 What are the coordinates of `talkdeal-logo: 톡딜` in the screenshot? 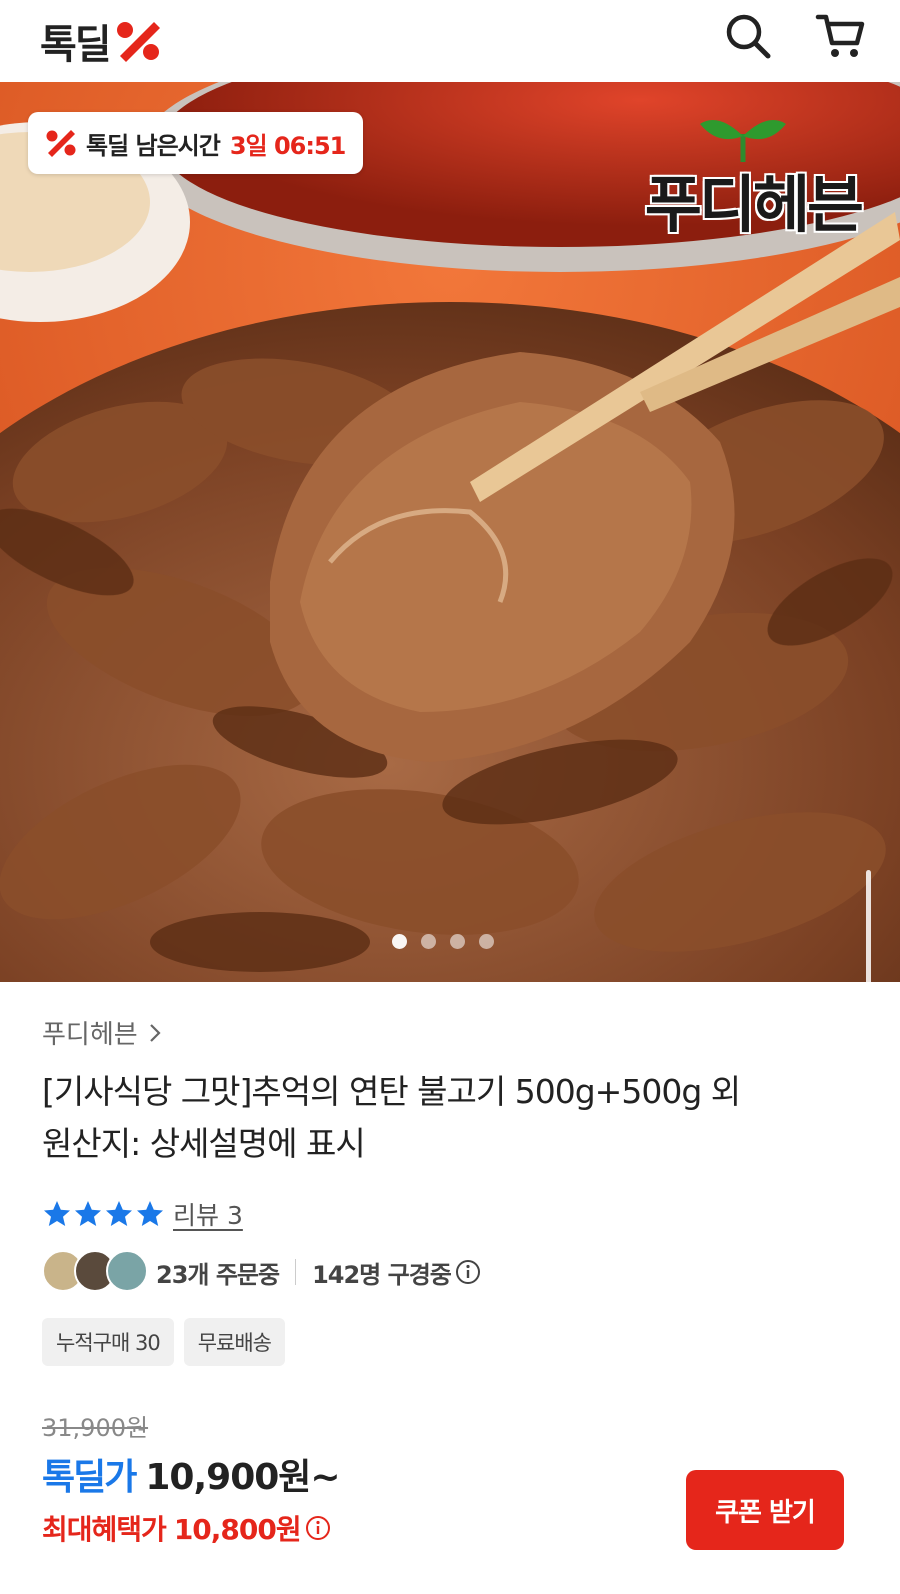 It's located at (102, 41).